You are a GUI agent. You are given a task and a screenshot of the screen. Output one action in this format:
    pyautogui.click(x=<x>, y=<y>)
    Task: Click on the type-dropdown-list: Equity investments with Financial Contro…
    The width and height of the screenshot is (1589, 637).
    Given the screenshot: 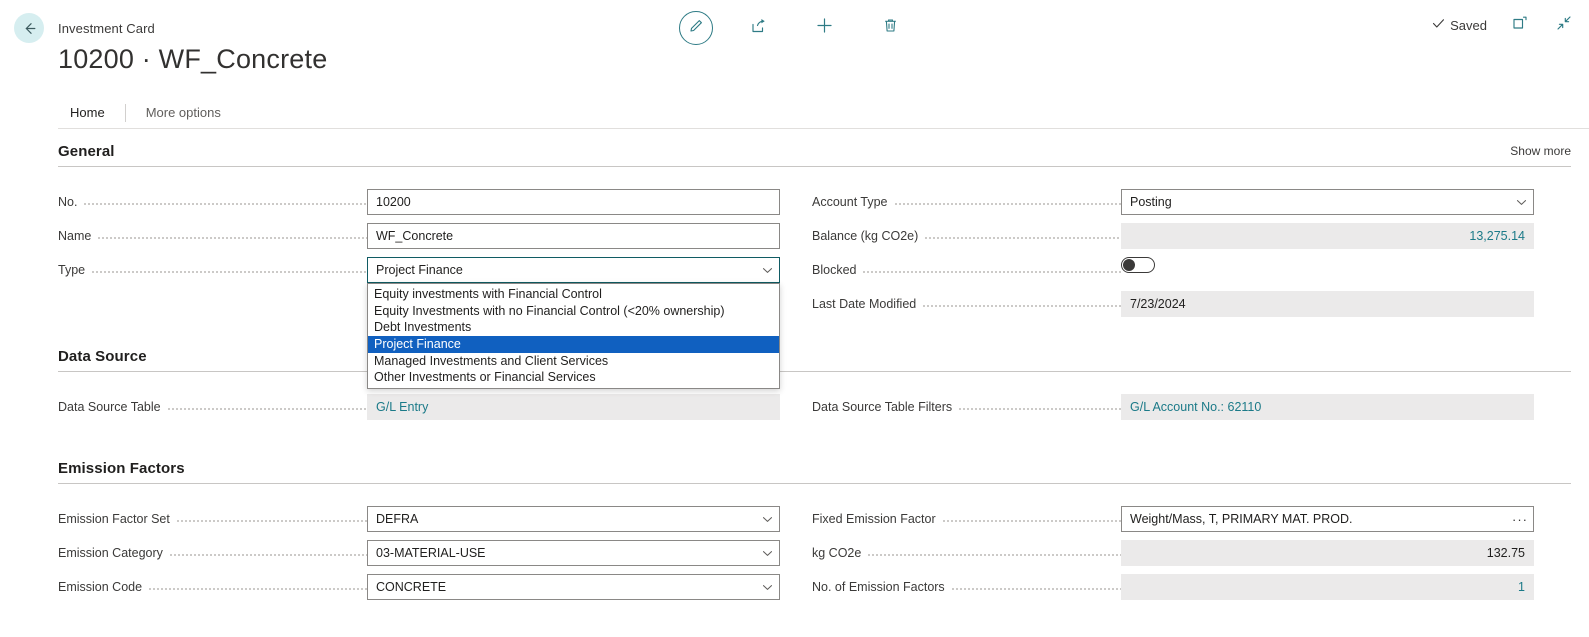 What is the action you would take?
    pyautogui.click(x=573, y=336)
    